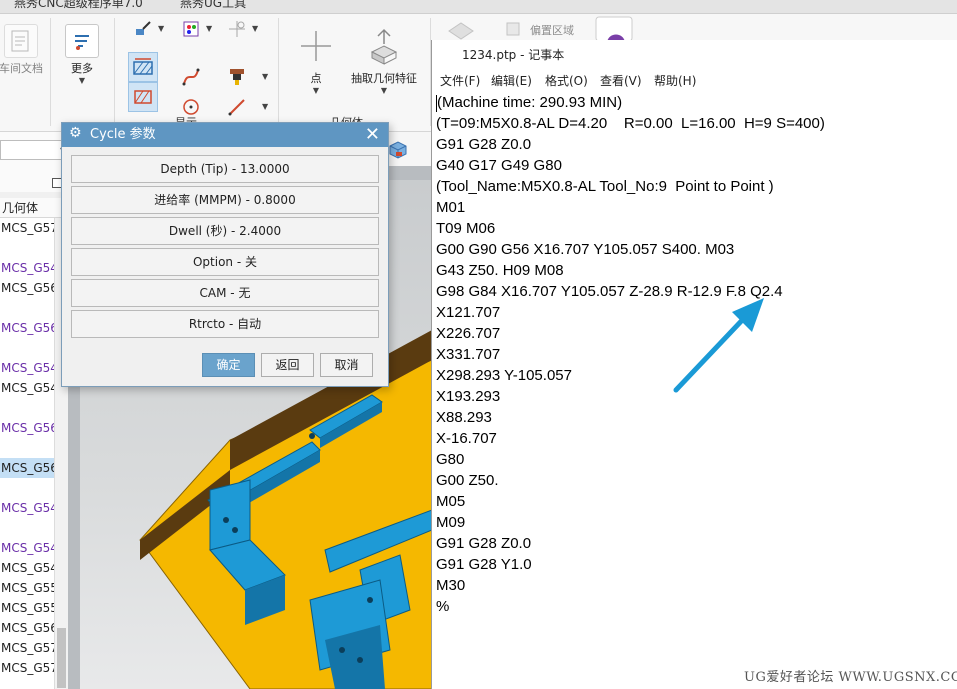 The height and width of the screenshot is (689, 957). I want to click on code-line: M09, so click(451, 522).